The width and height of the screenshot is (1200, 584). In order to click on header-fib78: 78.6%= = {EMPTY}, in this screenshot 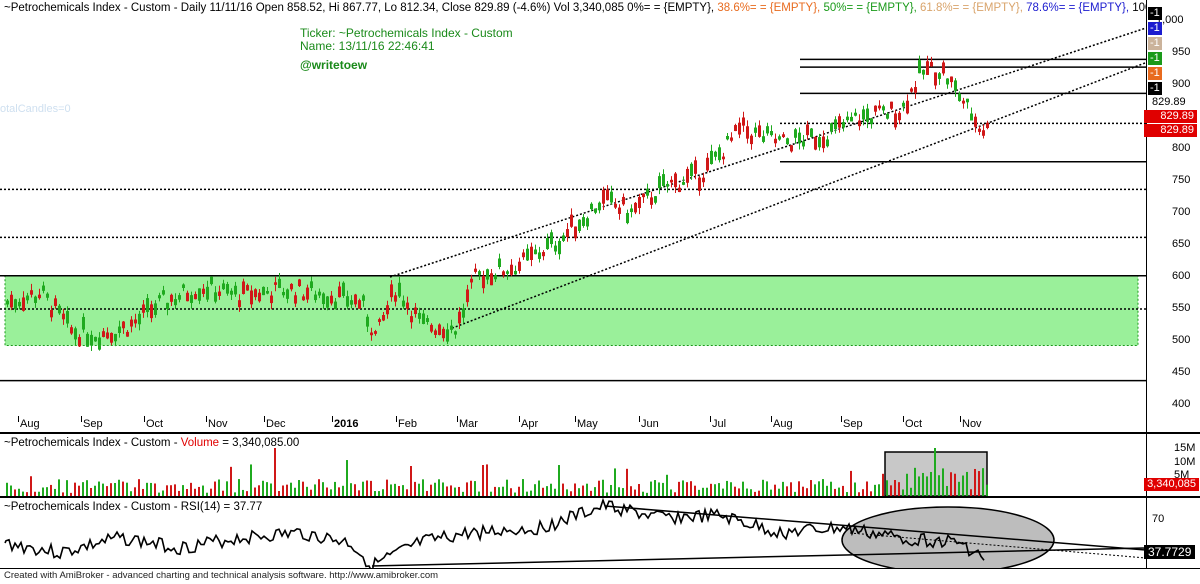, I will do `click(1079, 8)`.